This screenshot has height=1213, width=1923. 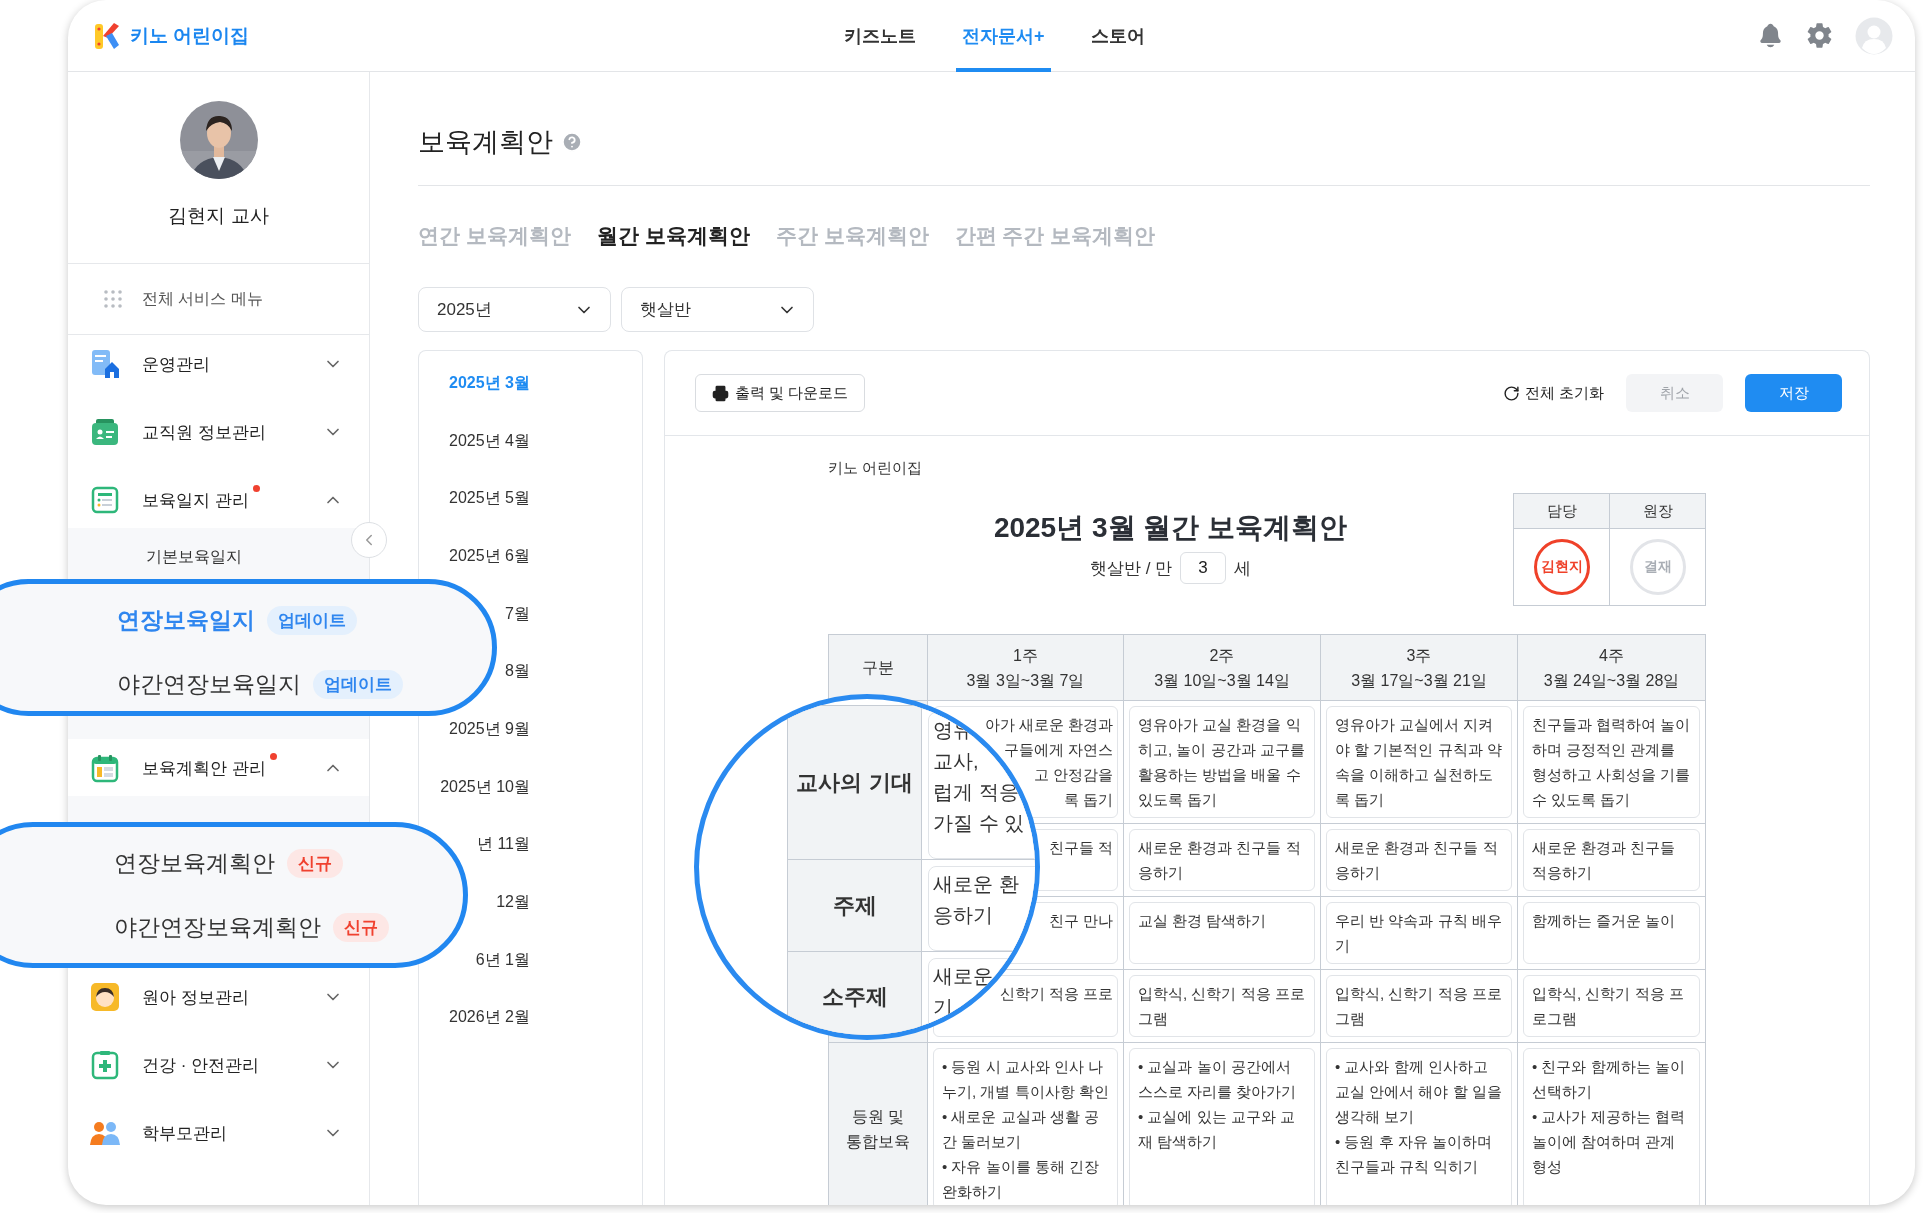 I want to click on cell-text: 친구들 적, so click(x=1080, y=847).